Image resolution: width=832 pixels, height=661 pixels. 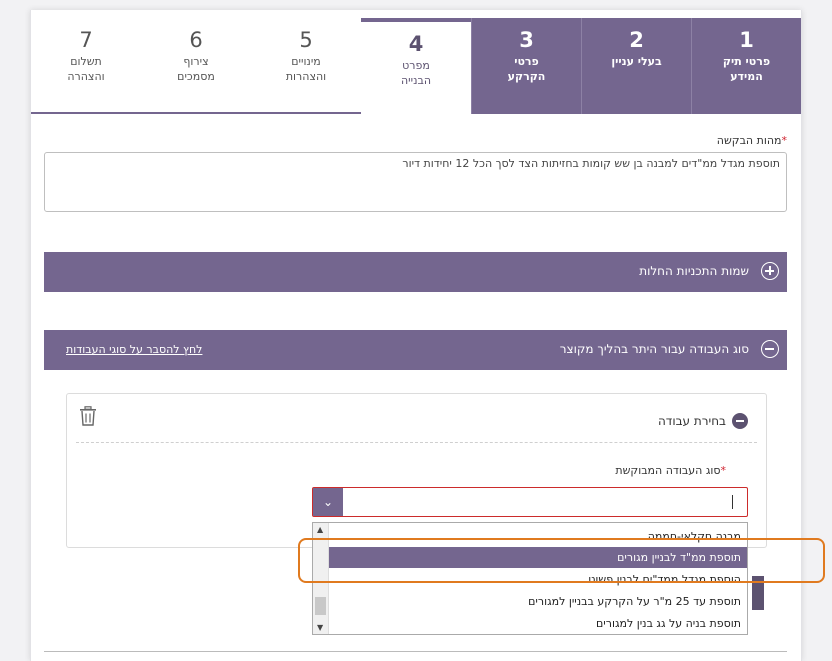 I want to click on tab-building-spec: 4 מפרט הבנייה, so click(x=416, y=66).